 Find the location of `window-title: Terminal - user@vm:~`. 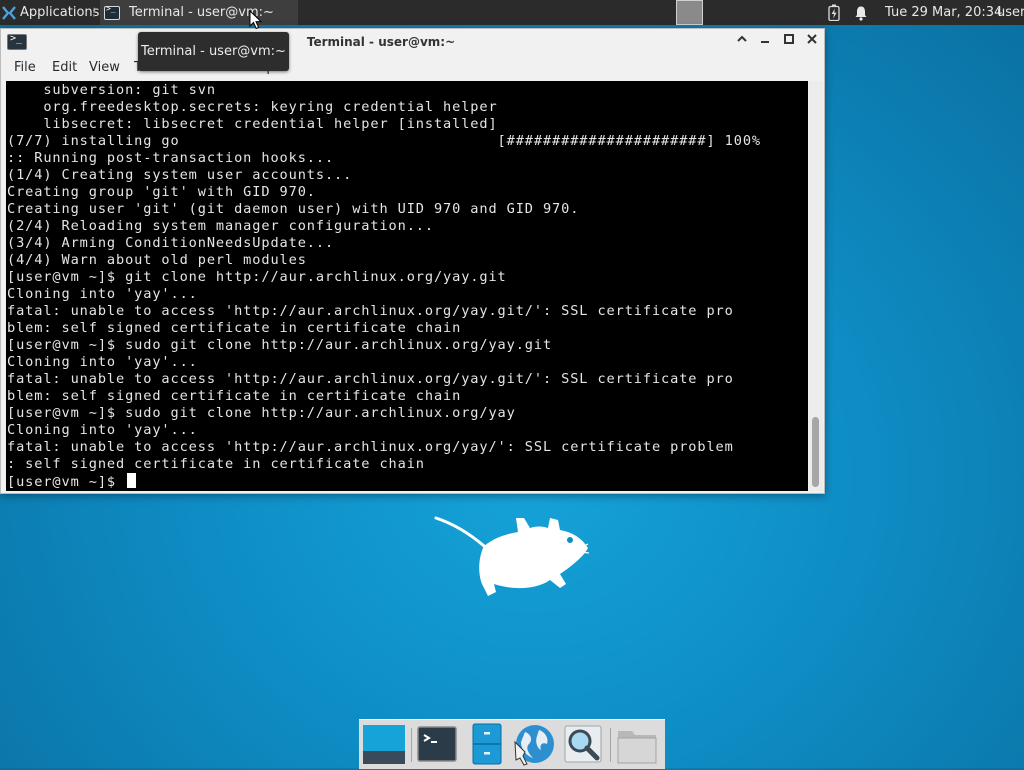

window-title: Terminal - user@vm:~ is located at coordinates (381, 42).